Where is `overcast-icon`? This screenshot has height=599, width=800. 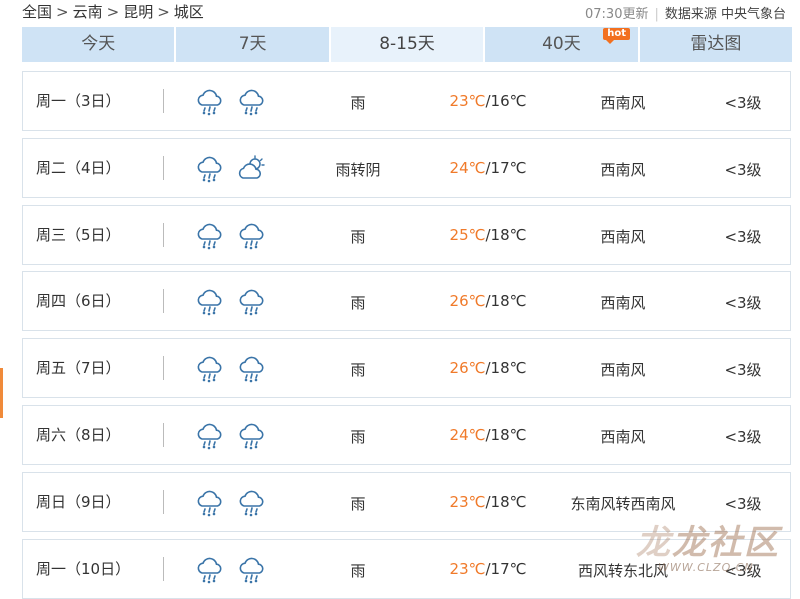 overcast-icon is located at coordinates (251, 167).